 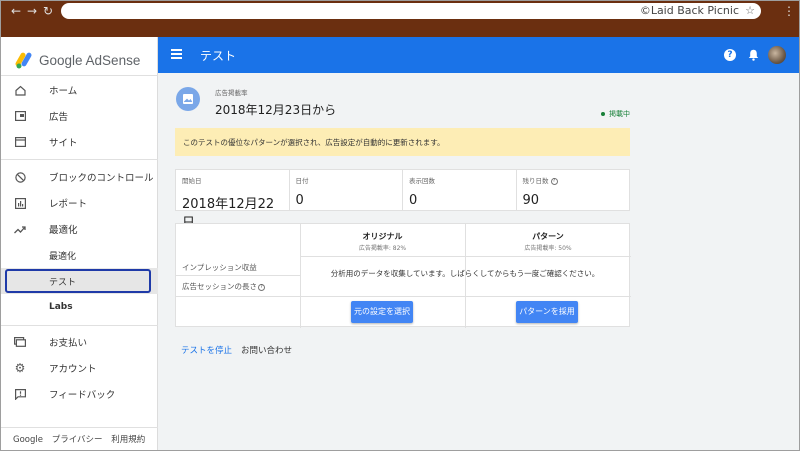 What do you see at coordinates (422, 181) in the screenshot?
I see `stat-label: 表示回数` at bounding box center [422, 181].